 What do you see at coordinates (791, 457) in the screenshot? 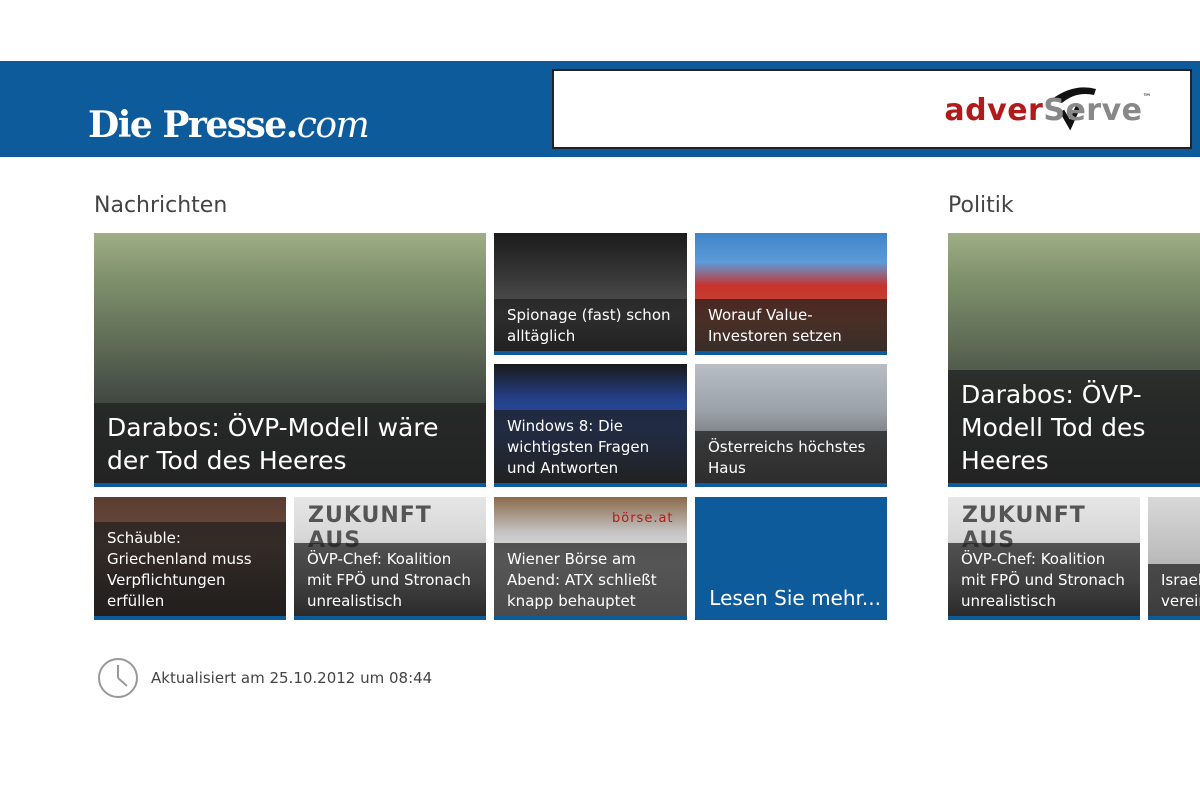
I see `tile-headline: Österreichs höchstes Haus` at bounding box center [791, 457].